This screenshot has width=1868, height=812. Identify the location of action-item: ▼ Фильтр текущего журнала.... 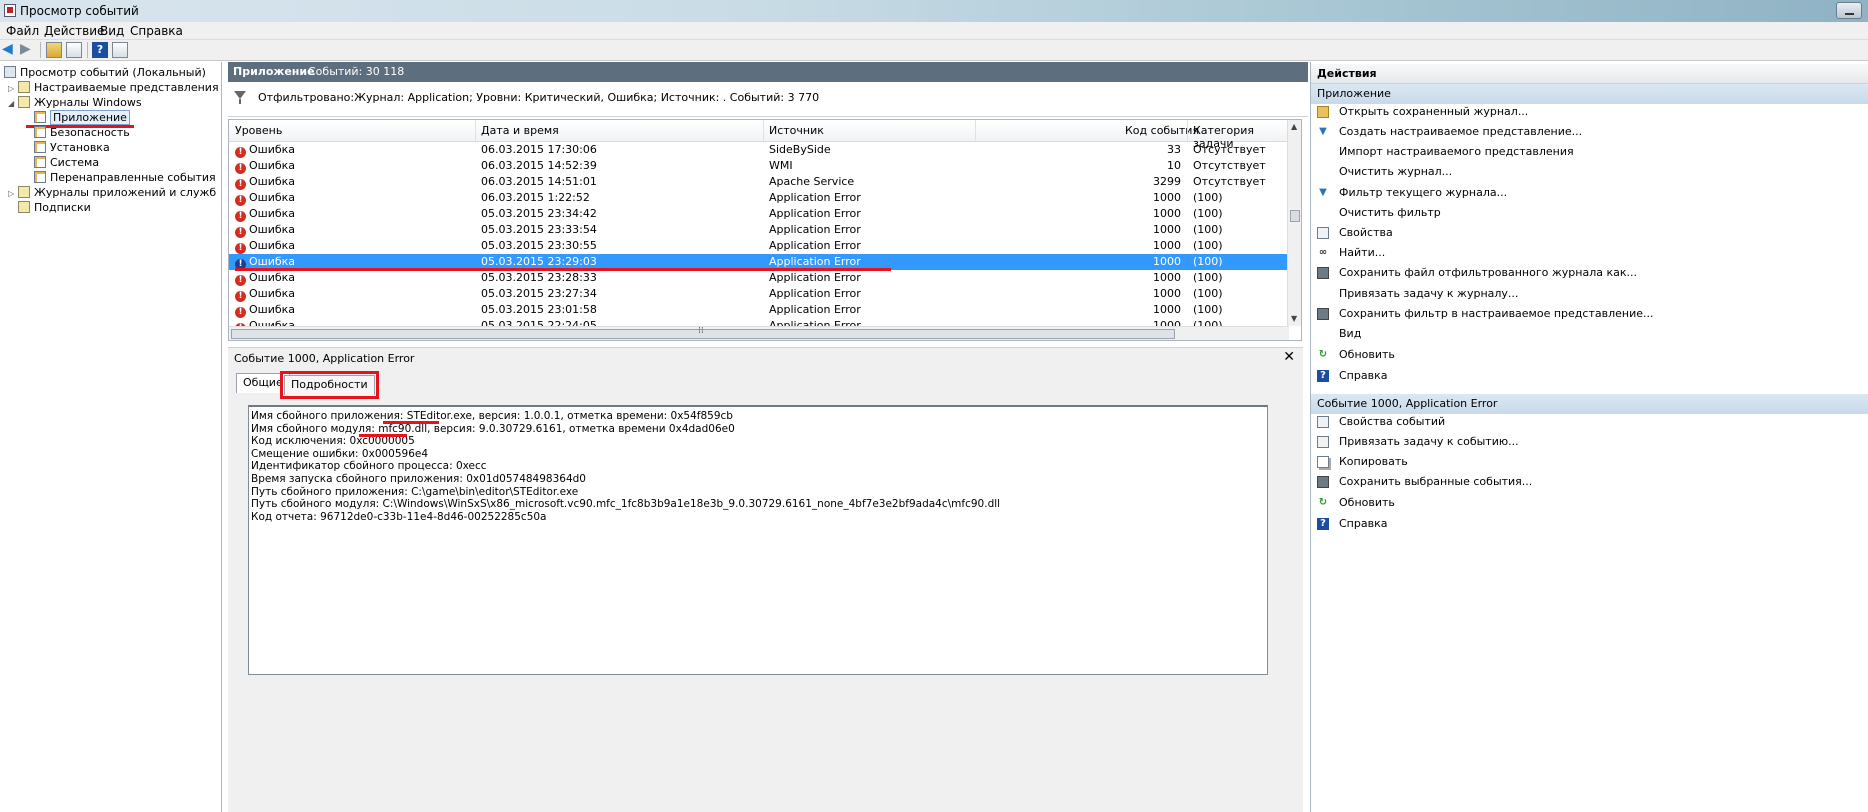
(1589, 193).